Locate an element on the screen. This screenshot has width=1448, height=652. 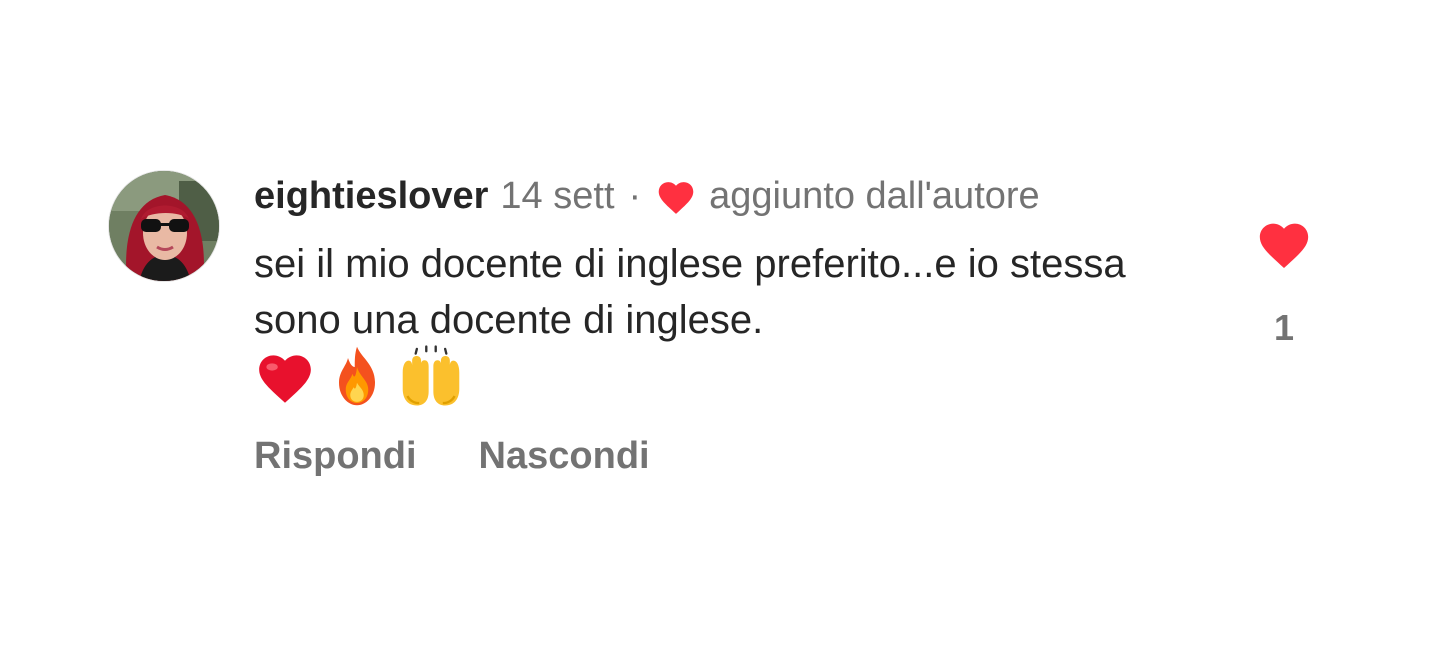
username: eightieslover is located at coordinates (371, 196).